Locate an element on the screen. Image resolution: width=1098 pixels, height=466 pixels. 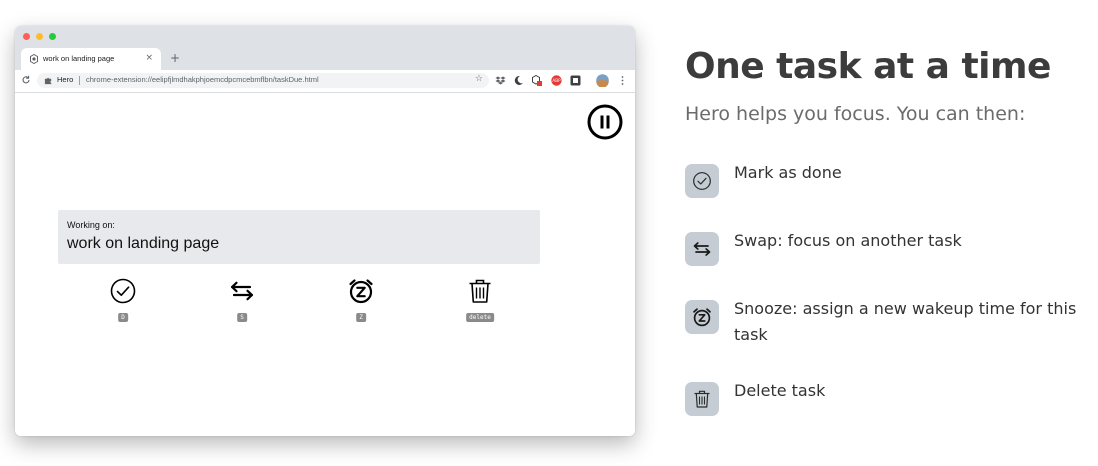
adblock-icon: ABP is located at coordinates (556, 80).